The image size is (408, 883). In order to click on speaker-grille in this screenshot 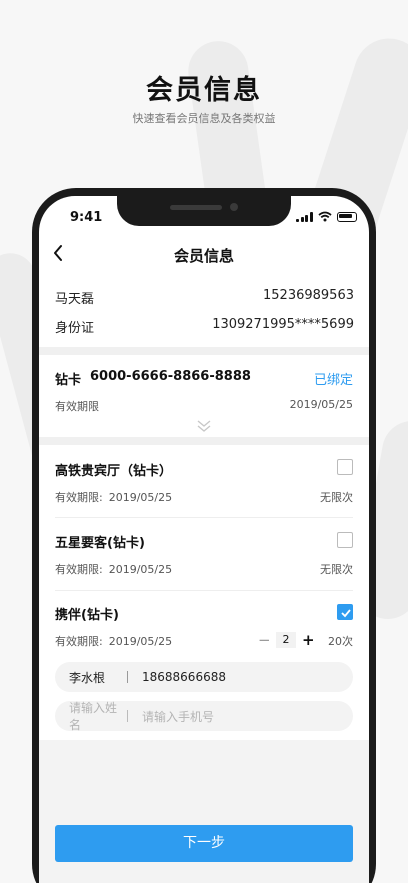, I will do `click(196, 207)`.